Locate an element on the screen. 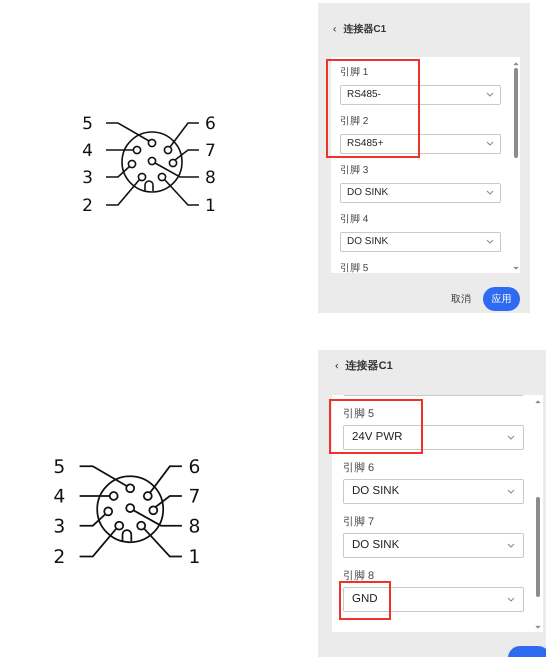  pin-label: 引脚 2 is located at coordinates (355, 122).